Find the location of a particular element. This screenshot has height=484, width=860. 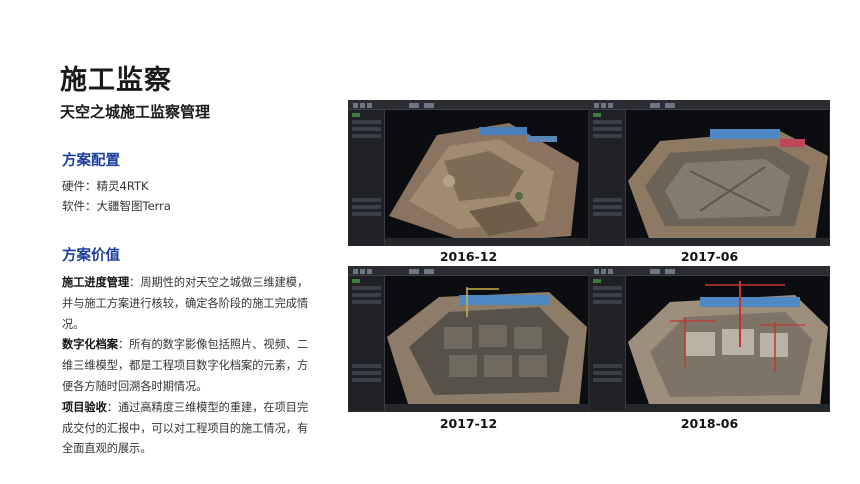

page-title: 施工监察 is located at coordinates (116, 80).